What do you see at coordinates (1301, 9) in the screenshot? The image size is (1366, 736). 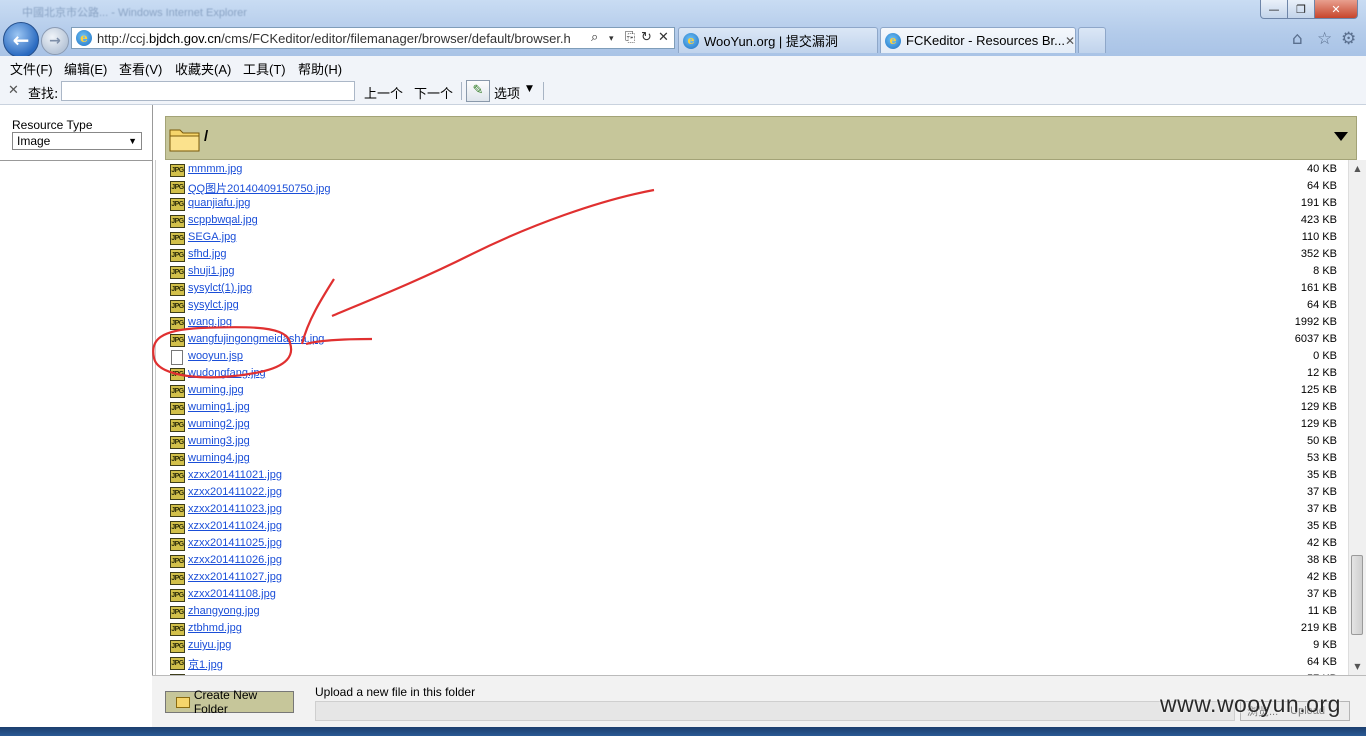 I see `maximize-button: ❐` at bounding box center [1301, 9].